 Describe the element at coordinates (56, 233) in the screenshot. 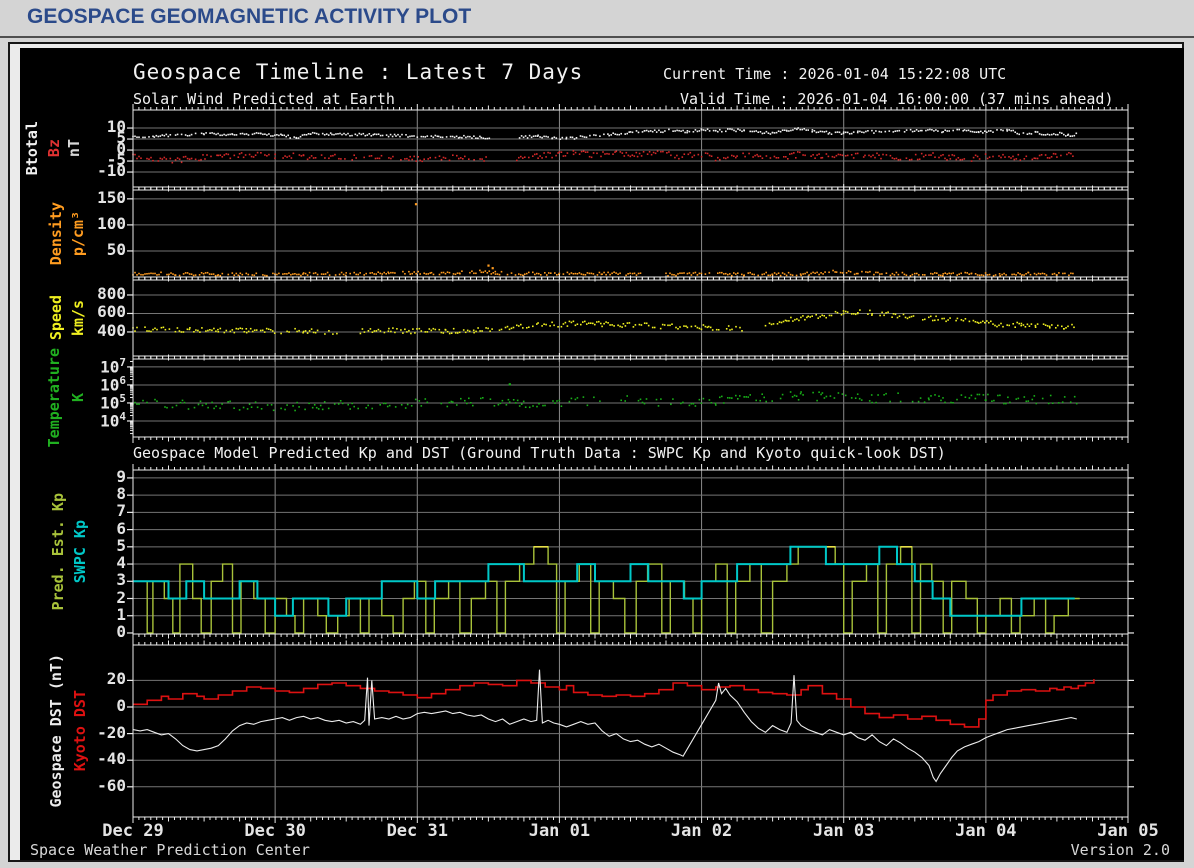

I see `axis-label: Density` at that location.